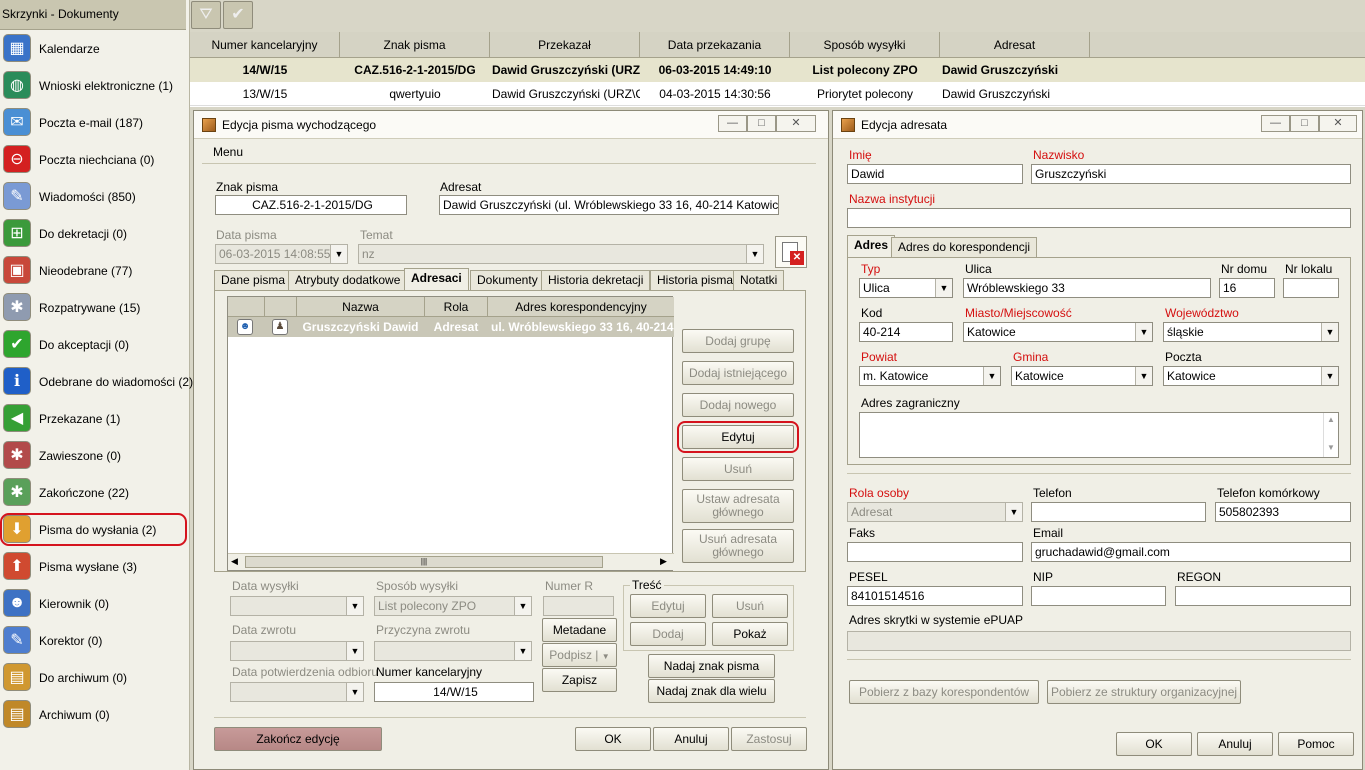 Image resolution: width=1365 pixels, height=770 pixels. What do you see at coordinates (738, 506) in the screenshot?
I see `set-main-addressee-button: Ustaw adresata głównego` at bounding box center [738, 506].